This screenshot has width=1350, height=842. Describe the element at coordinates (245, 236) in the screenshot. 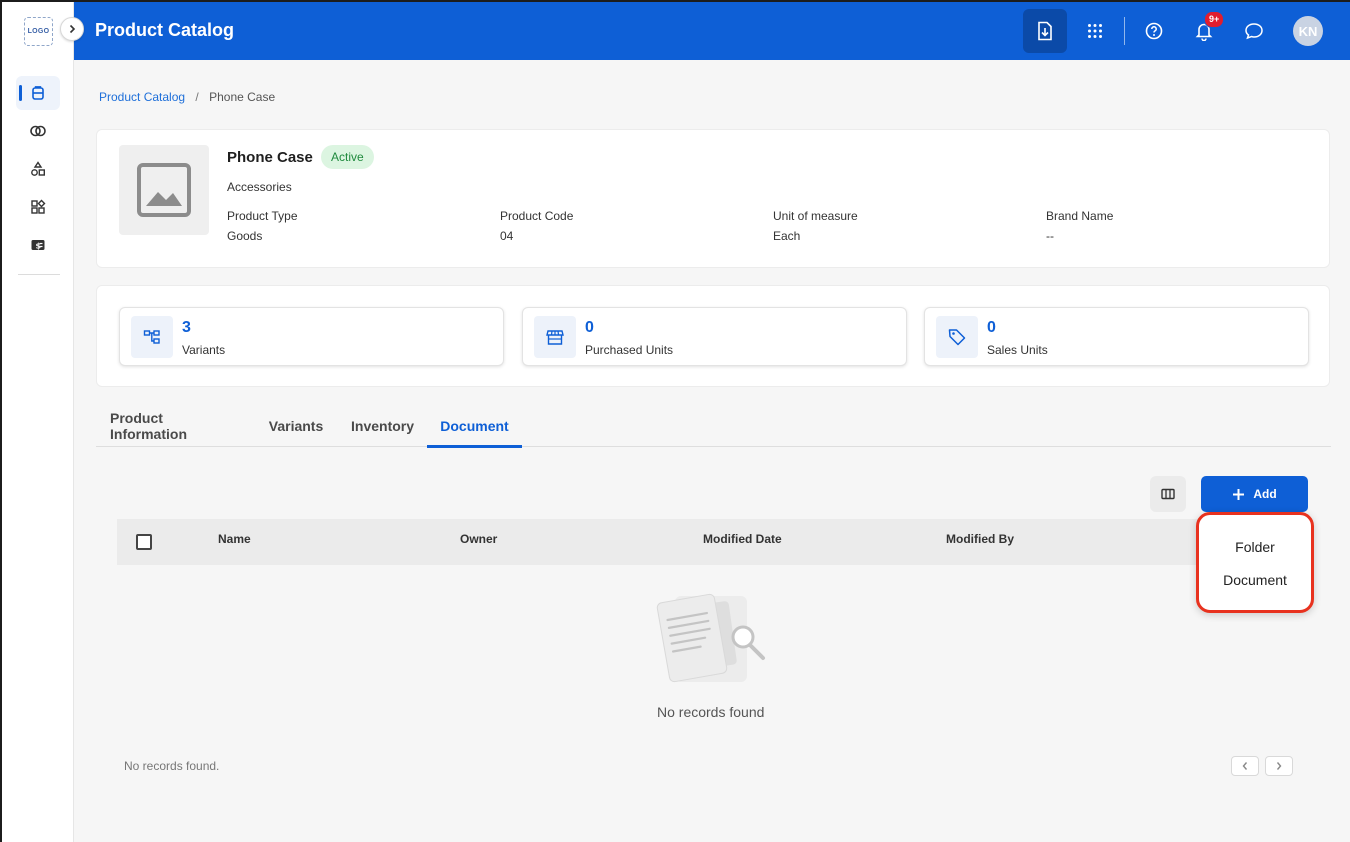

I see `attr-value: Goods` at that location.